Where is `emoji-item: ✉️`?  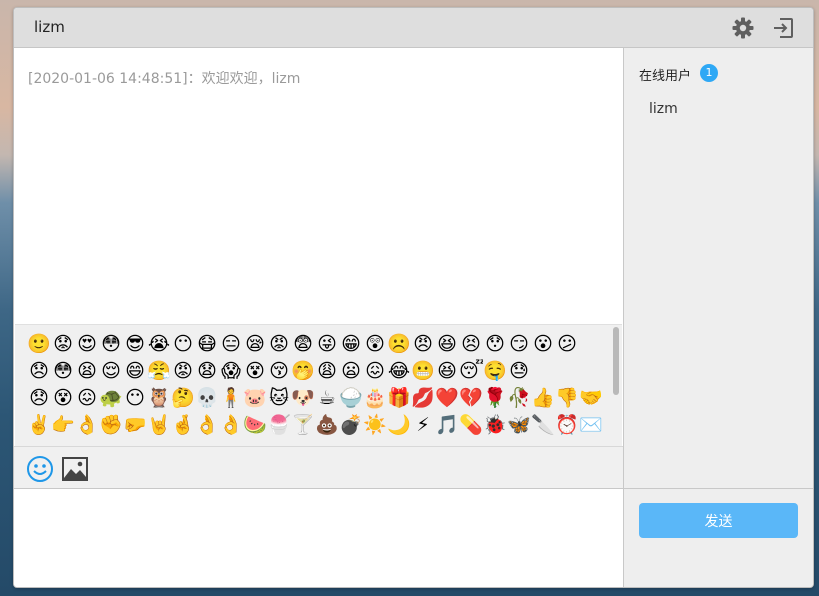
emoji-item: ✉️ is located at coordinates (591, 425).